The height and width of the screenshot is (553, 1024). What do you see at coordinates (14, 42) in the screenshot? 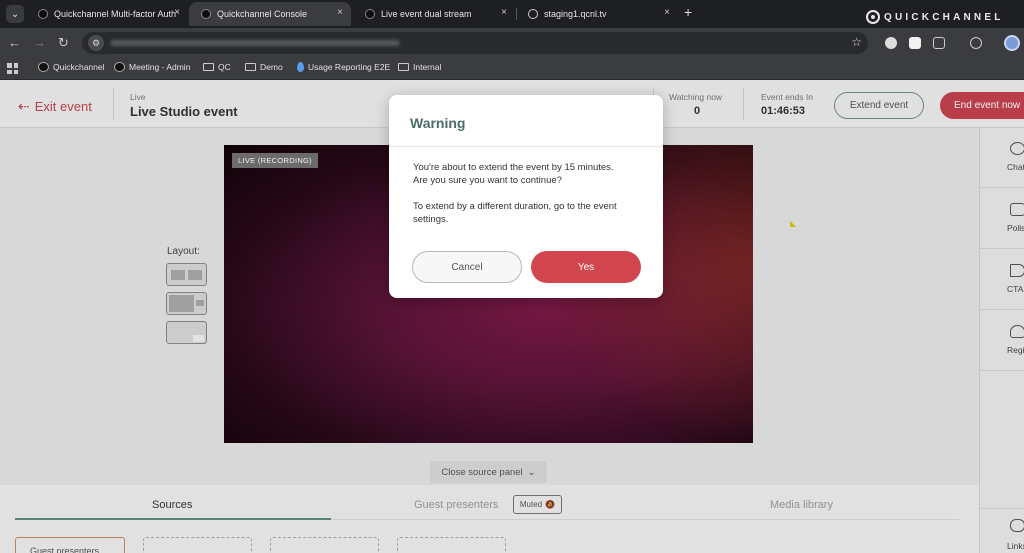
I see `back-arrow-icon: ←` at bounding box center [14, 42].